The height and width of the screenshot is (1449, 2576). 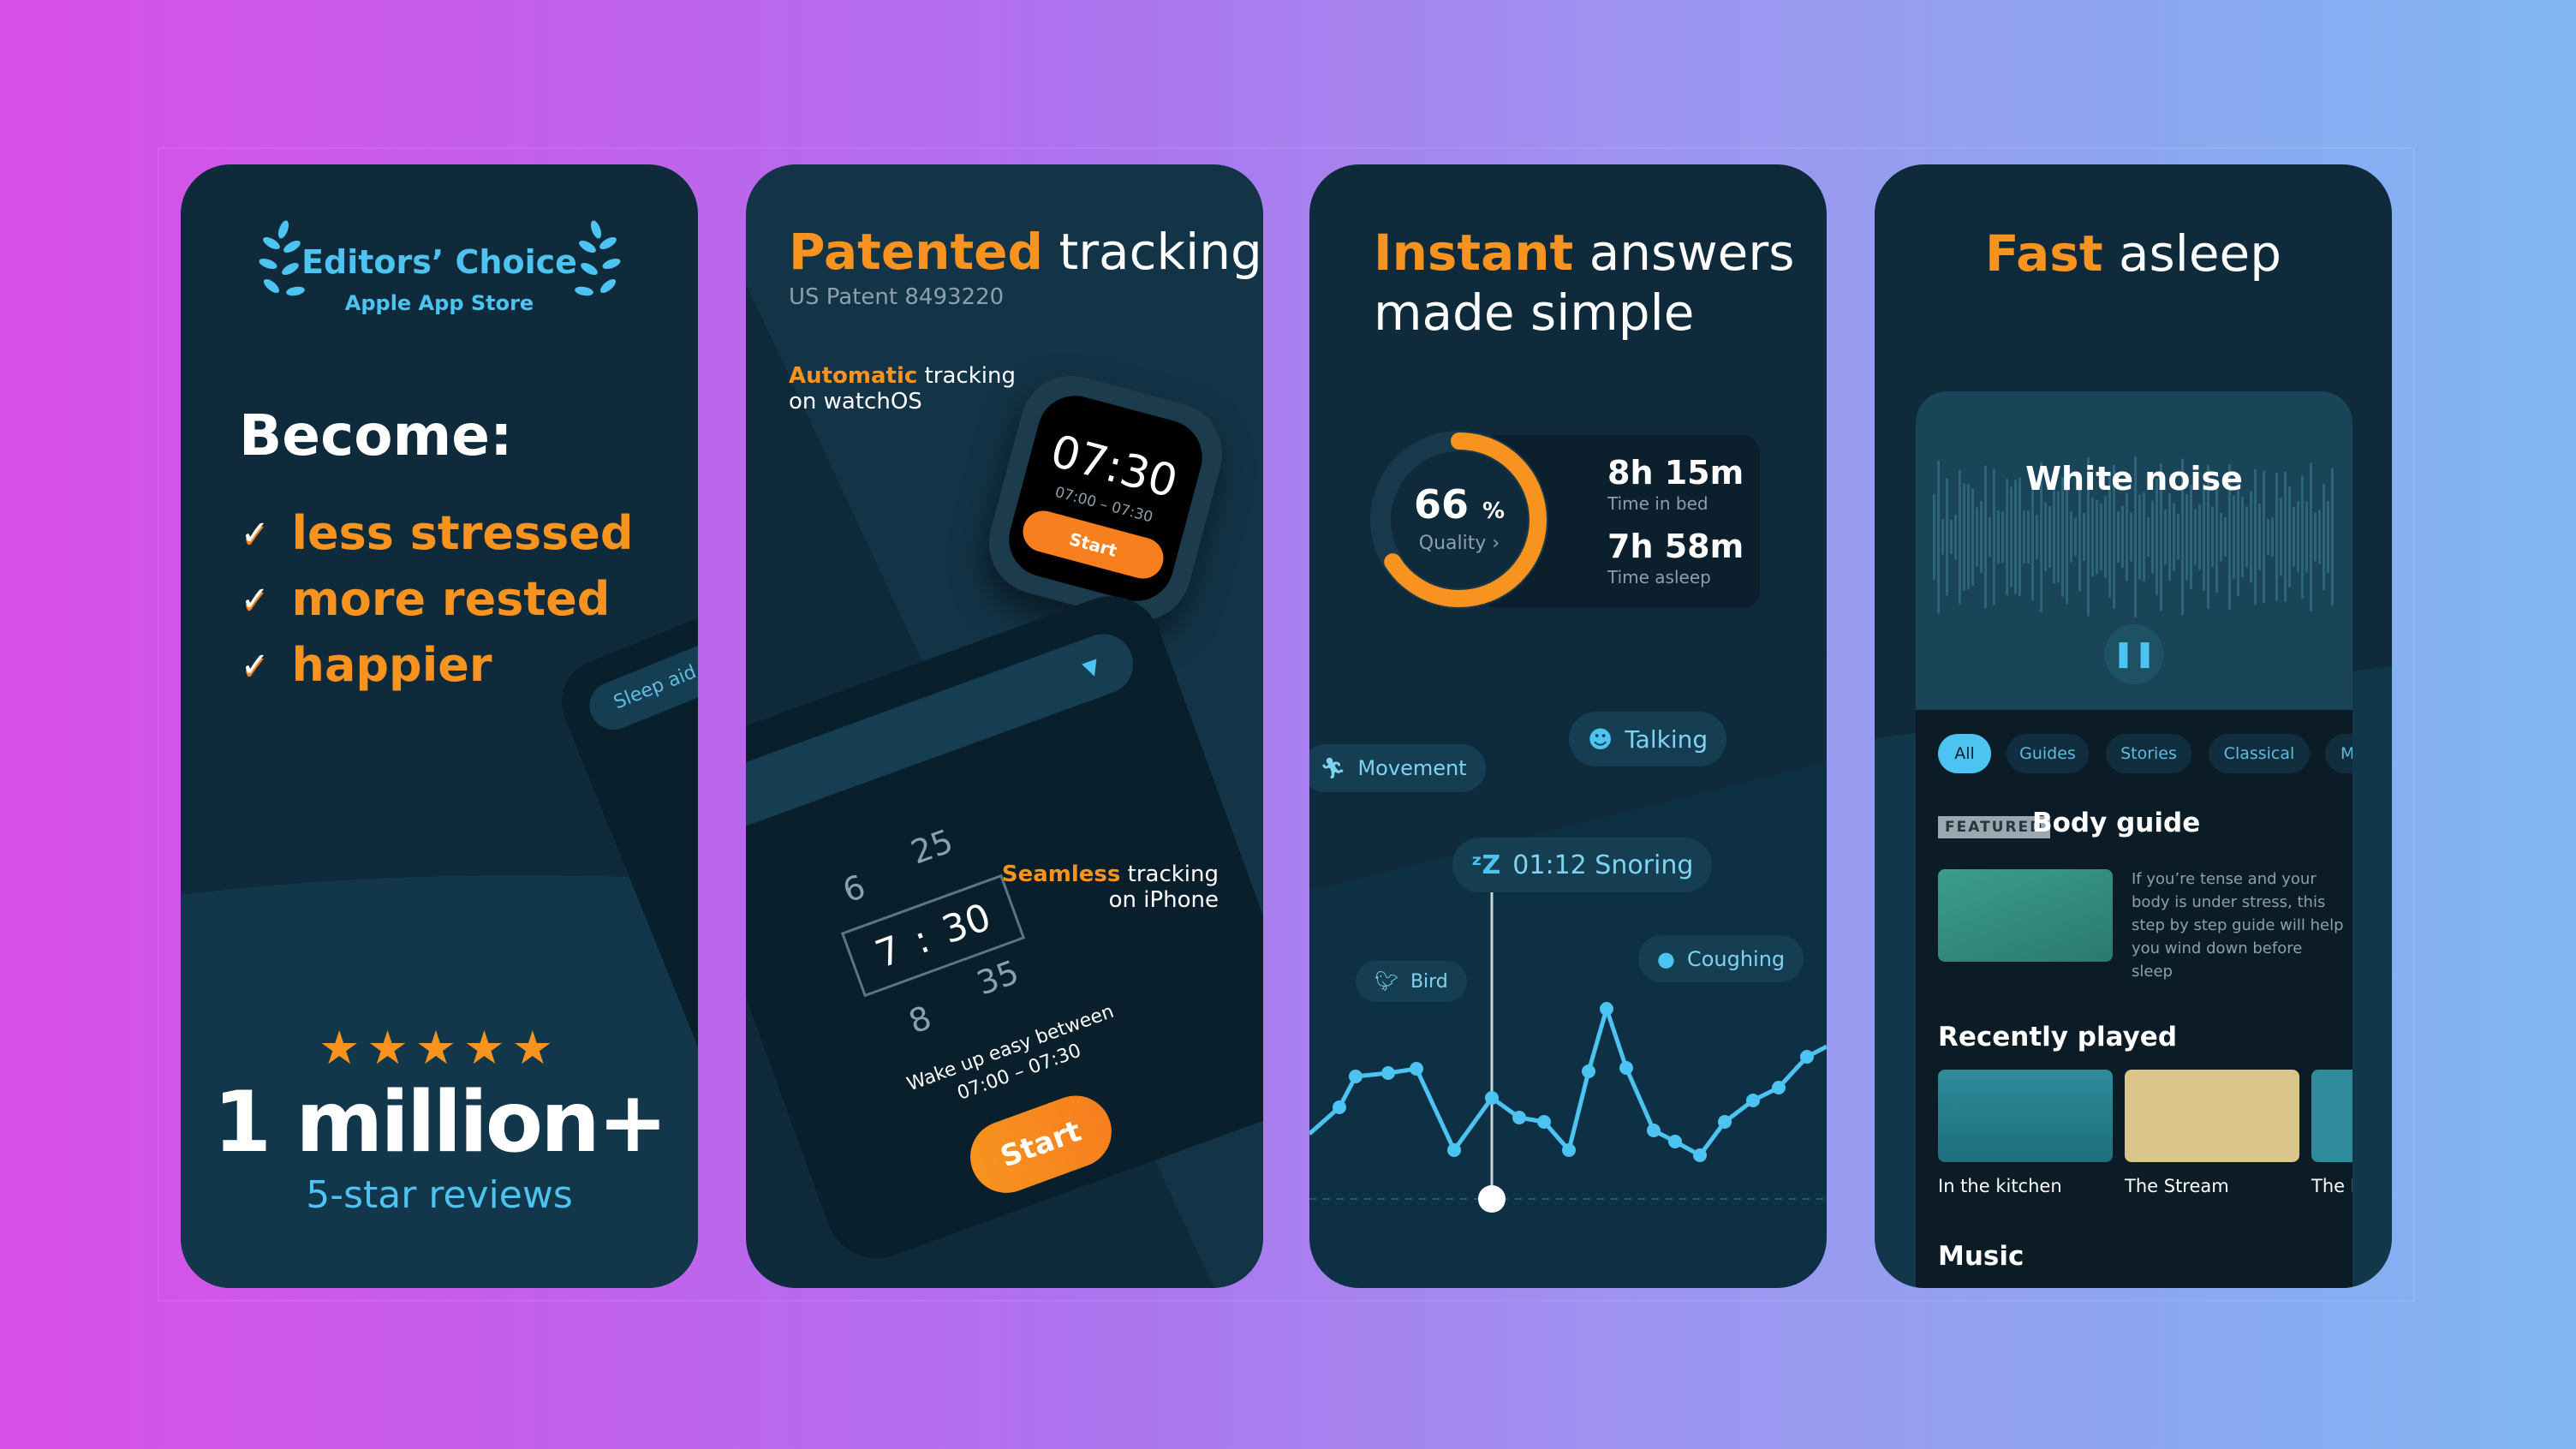 I want to click on dropdown-arrow-icon: ▼, so click(x=1091, y=667).